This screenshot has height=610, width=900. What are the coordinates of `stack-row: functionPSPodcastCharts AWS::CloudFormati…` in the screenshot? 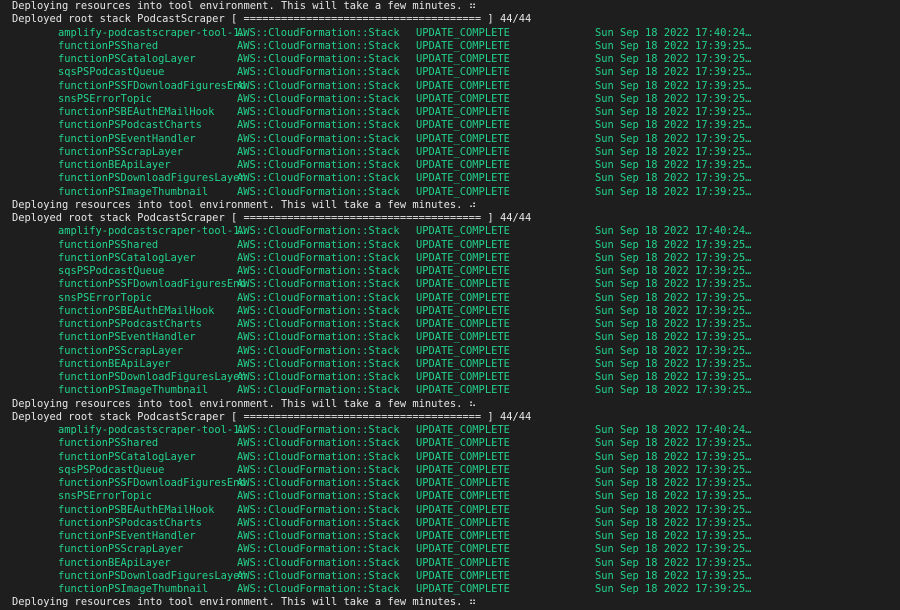 It's located at (450, 523).